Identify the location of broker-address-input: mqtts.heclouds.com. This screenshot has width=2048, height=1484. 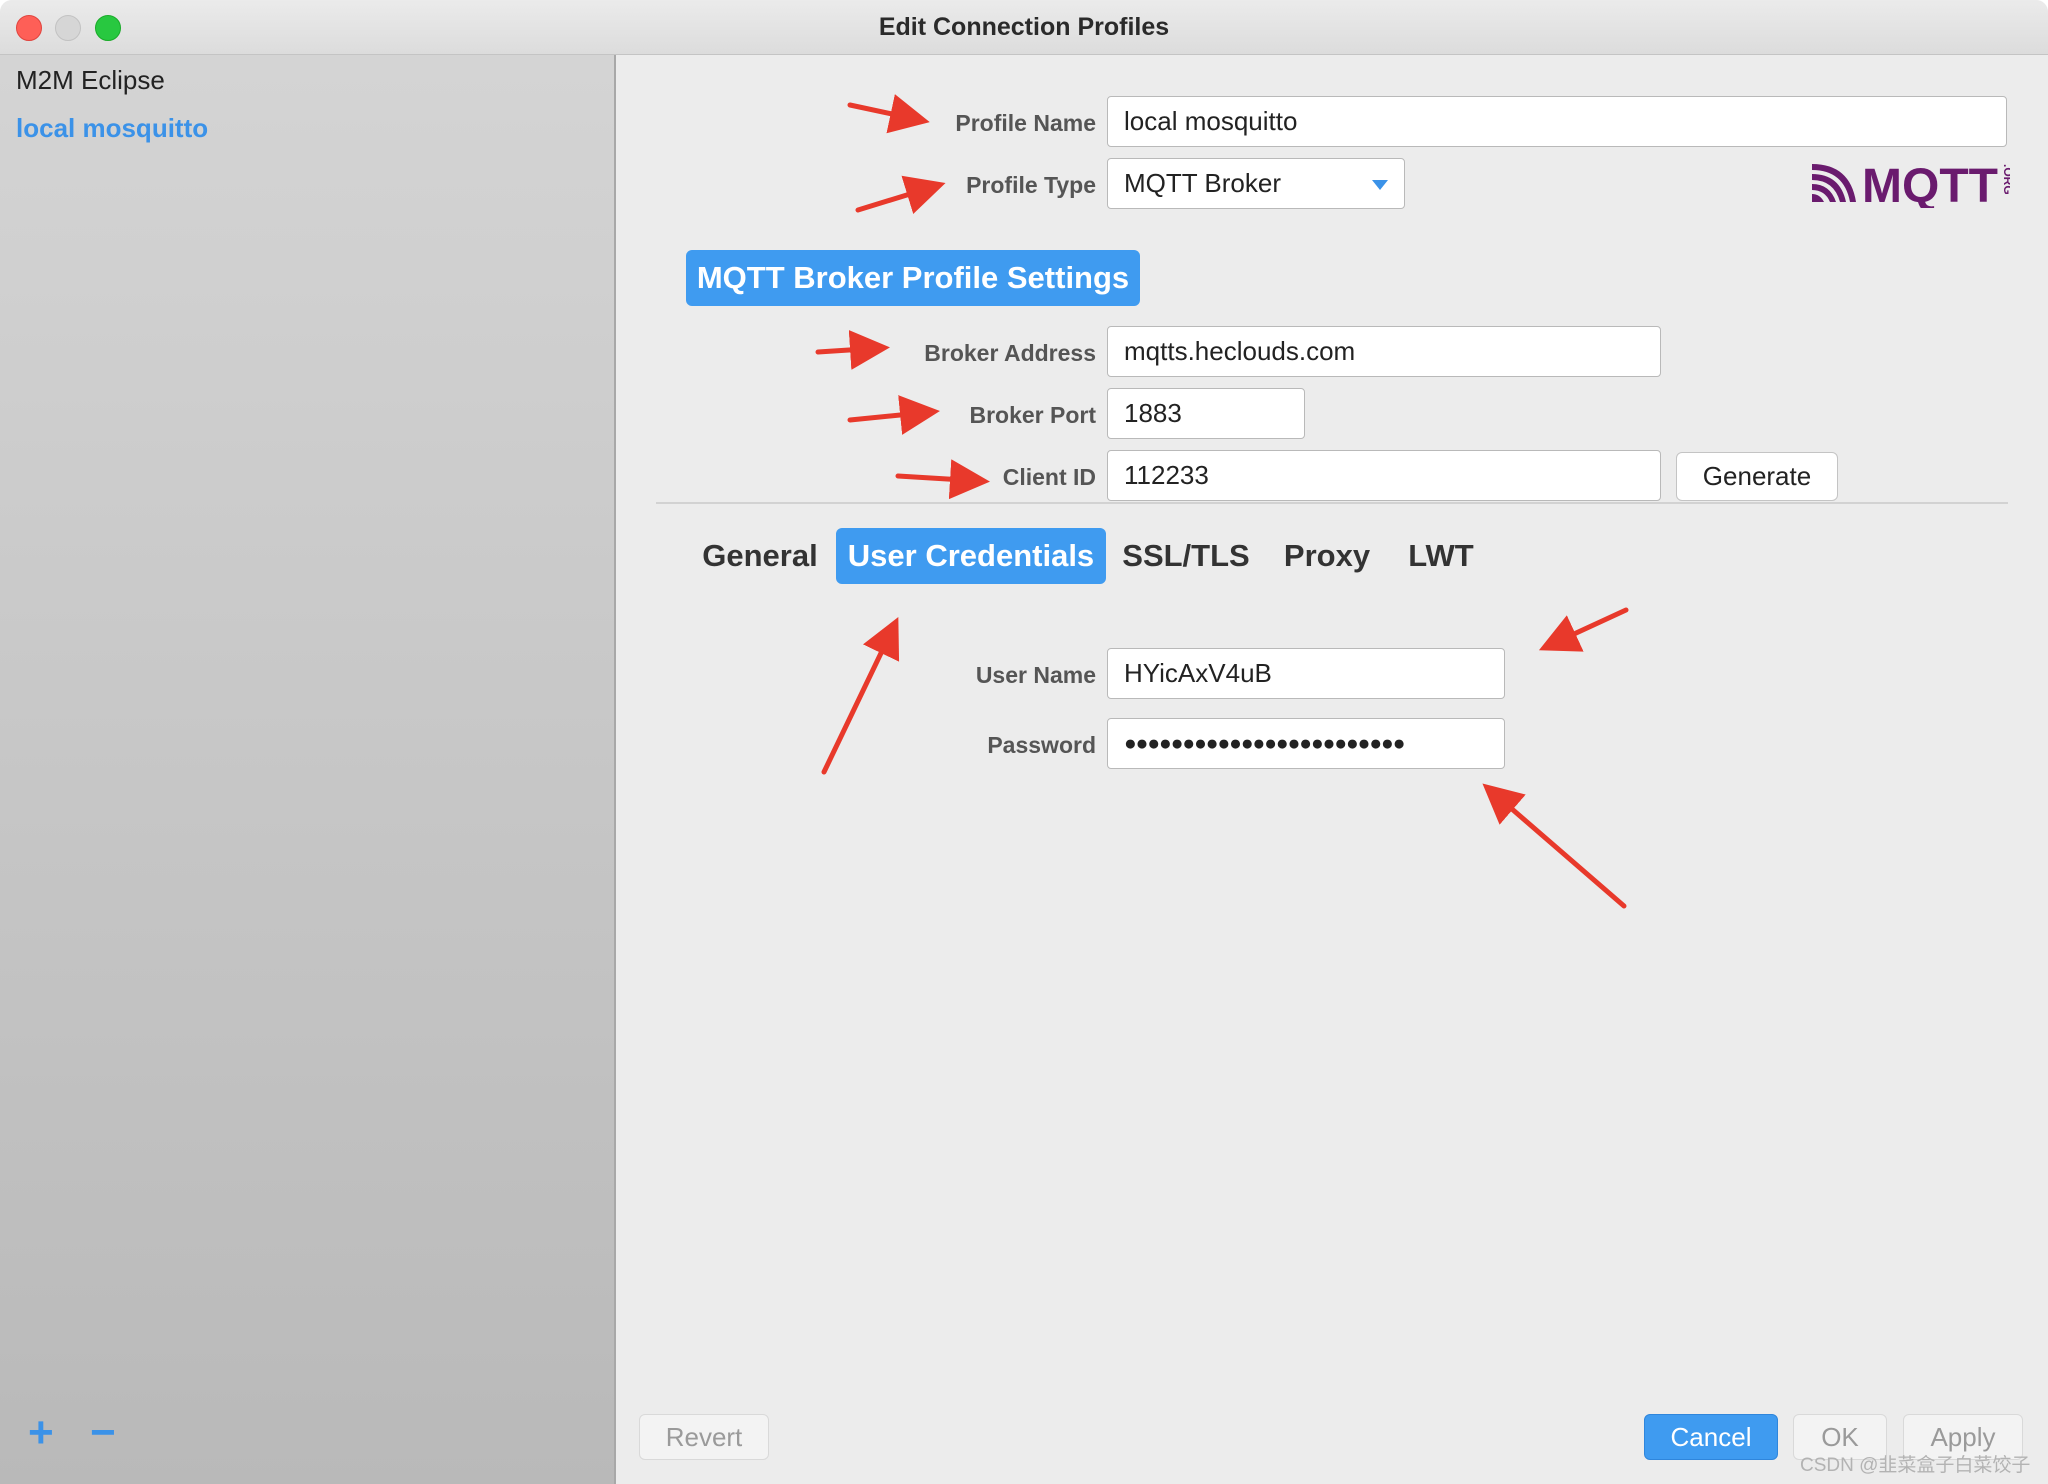
(1384, 351).